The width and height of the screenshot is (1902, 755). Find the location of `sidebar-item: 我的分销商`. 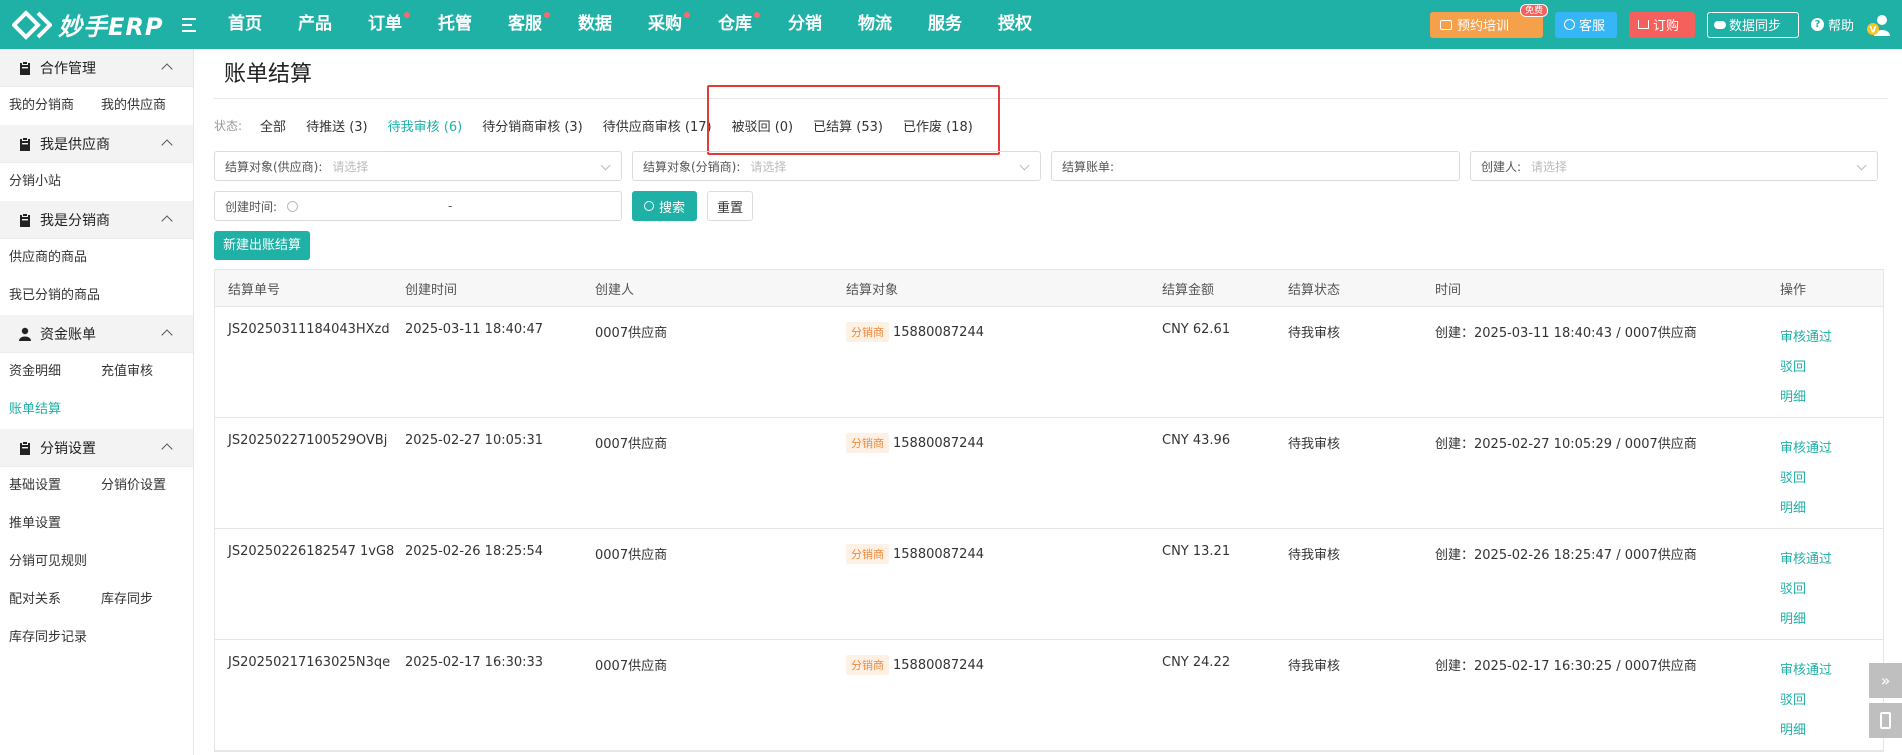

sidebar-item: 我的分销商 is located at coordinates (46, 106).